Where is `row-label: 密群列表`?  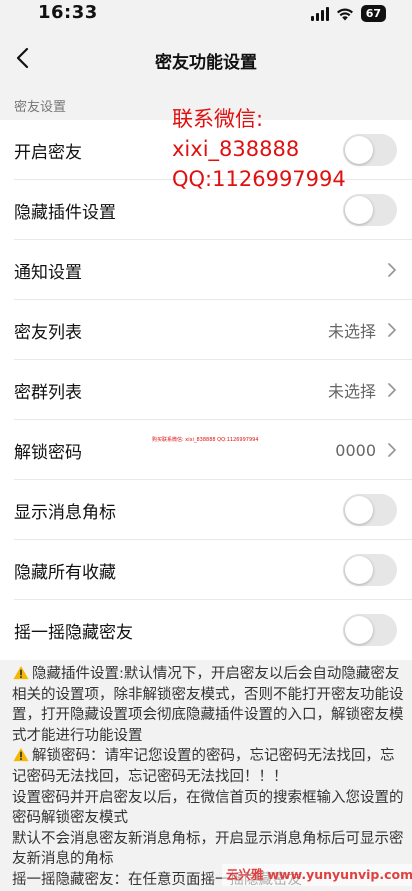
row-label: 密群列表 is located at coordinates (48, 392).